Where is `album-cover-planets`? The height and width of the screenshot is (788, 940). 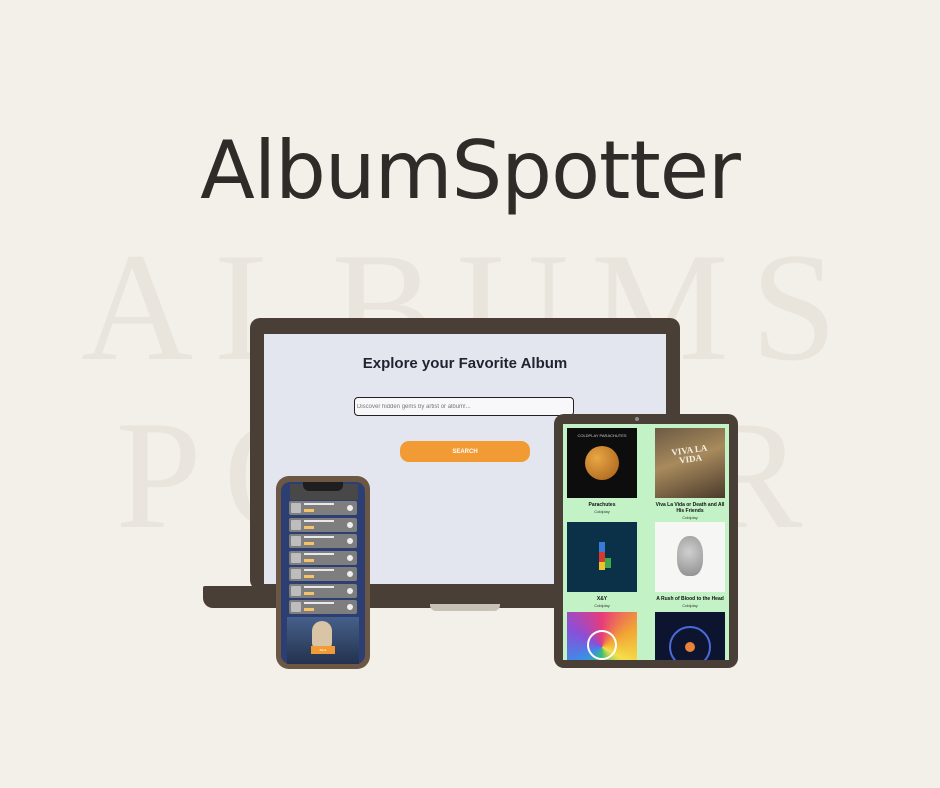 album-cover-planets is located at coordinates (690, 636).